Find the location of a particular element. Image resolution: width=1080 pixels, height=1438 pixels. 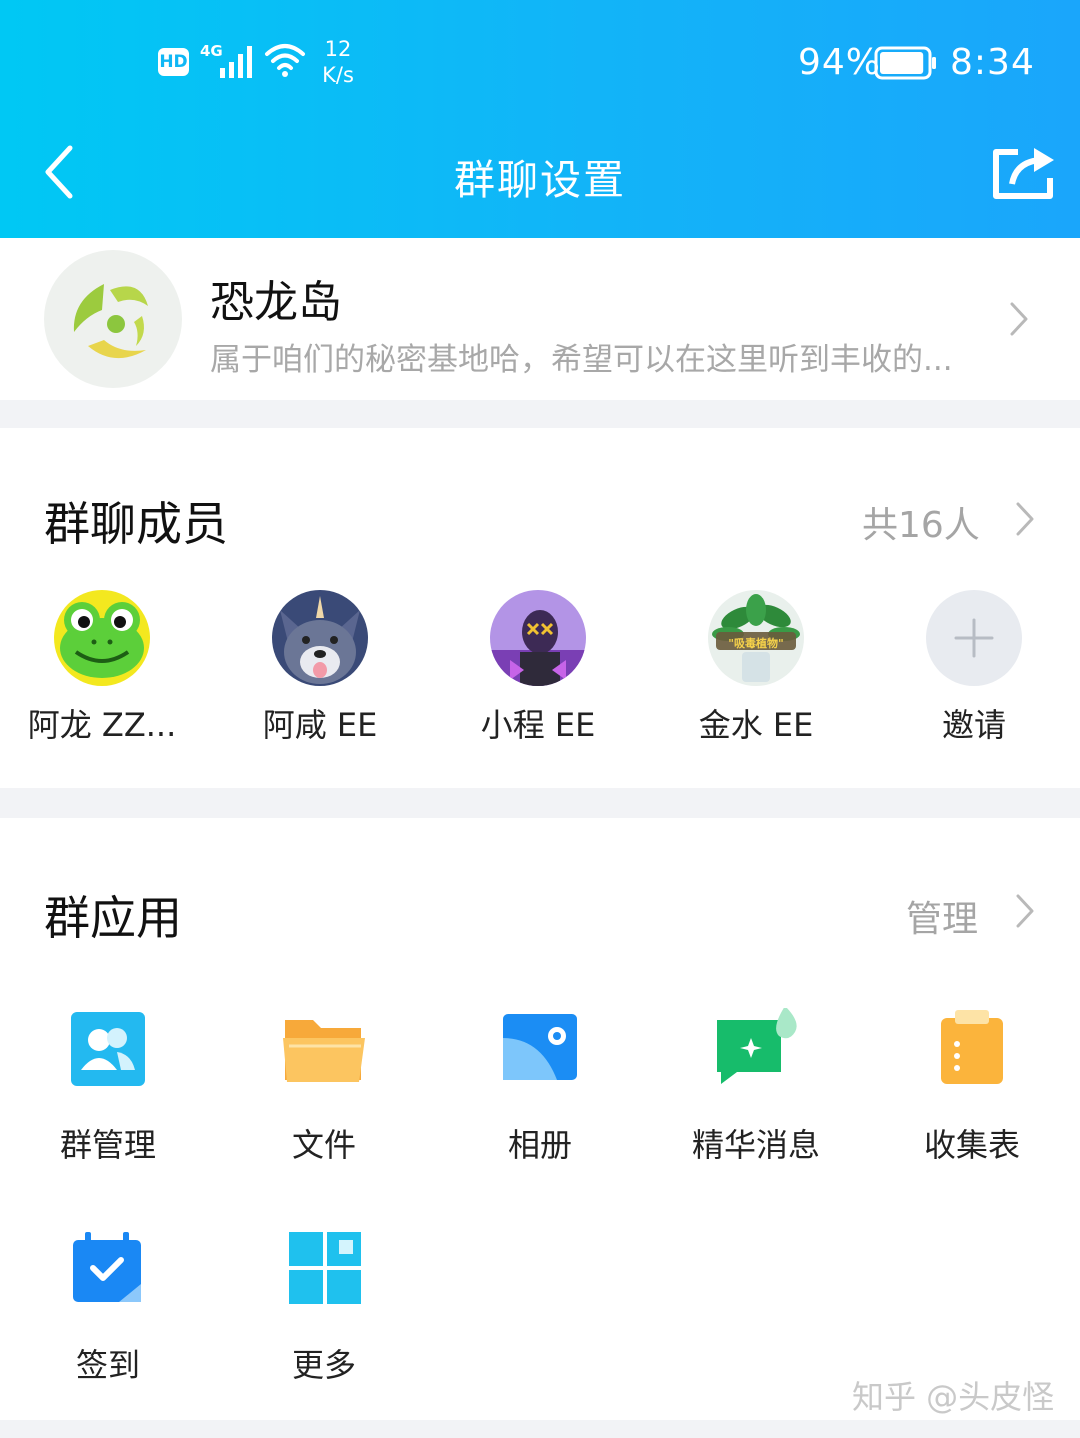

clipboard-icon is located at coordinates (972, 1053).